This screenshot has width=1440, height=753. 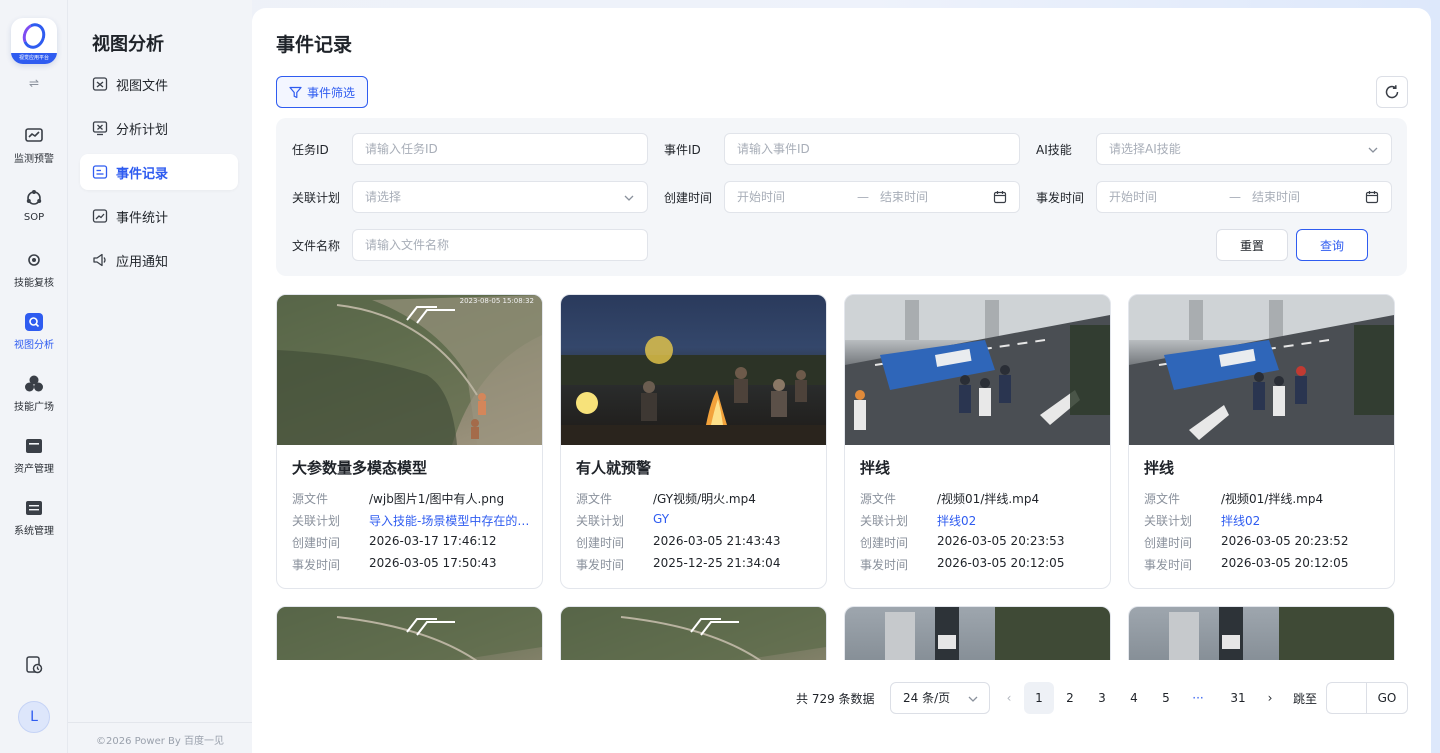 I want to click on rail-item-skill-plaza: 技能广场, so click(x=34, y=400).